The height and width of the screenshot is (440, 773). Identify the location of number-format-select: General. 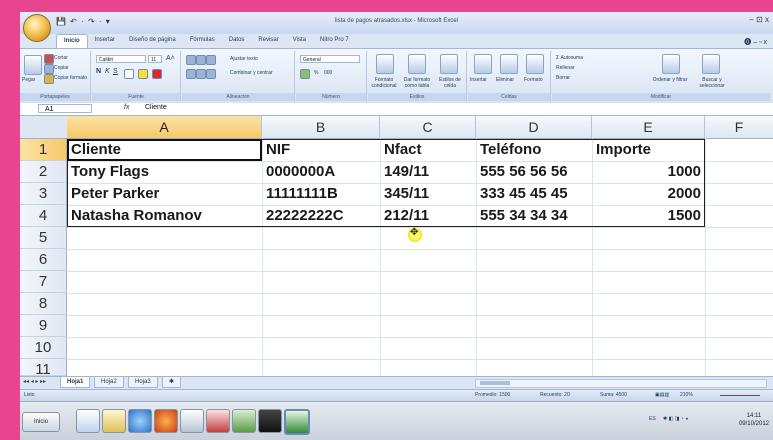
(330, 59).